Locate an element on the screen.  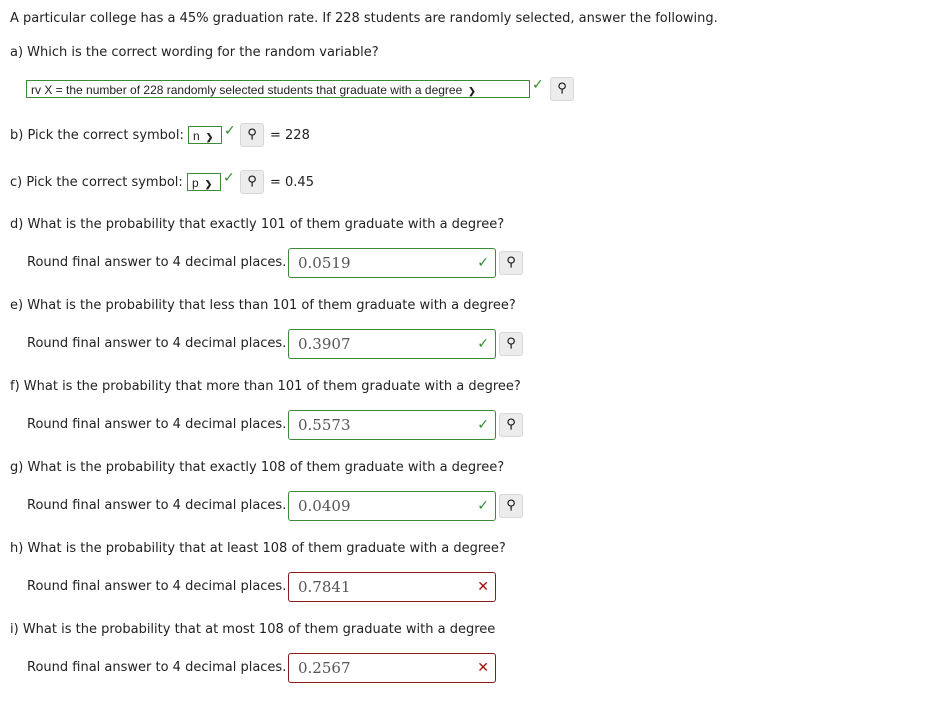
answer-input-h: 0.7841 ✕ is located at coordinates (392, 587).